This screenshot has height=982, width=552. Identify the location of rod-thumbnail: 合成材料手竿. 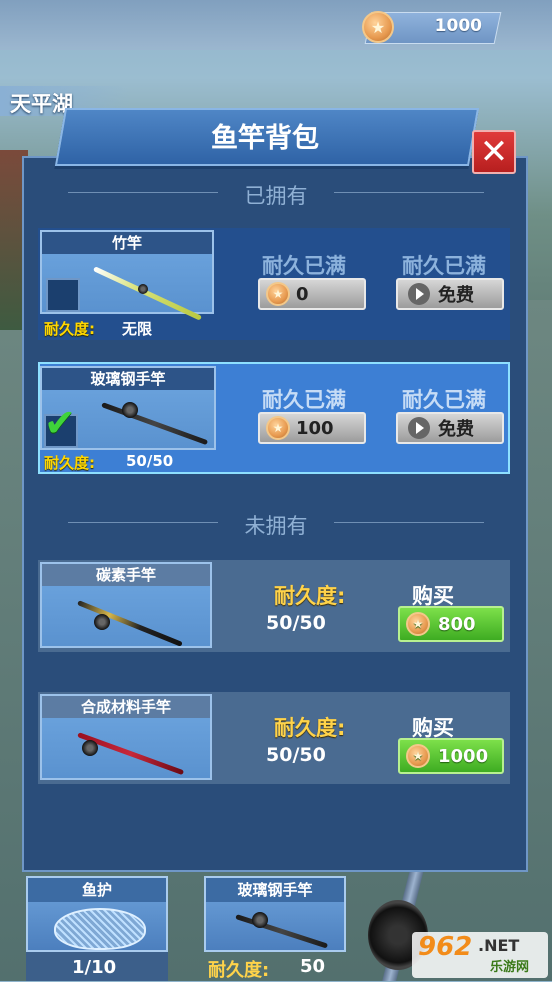
(126, 737).